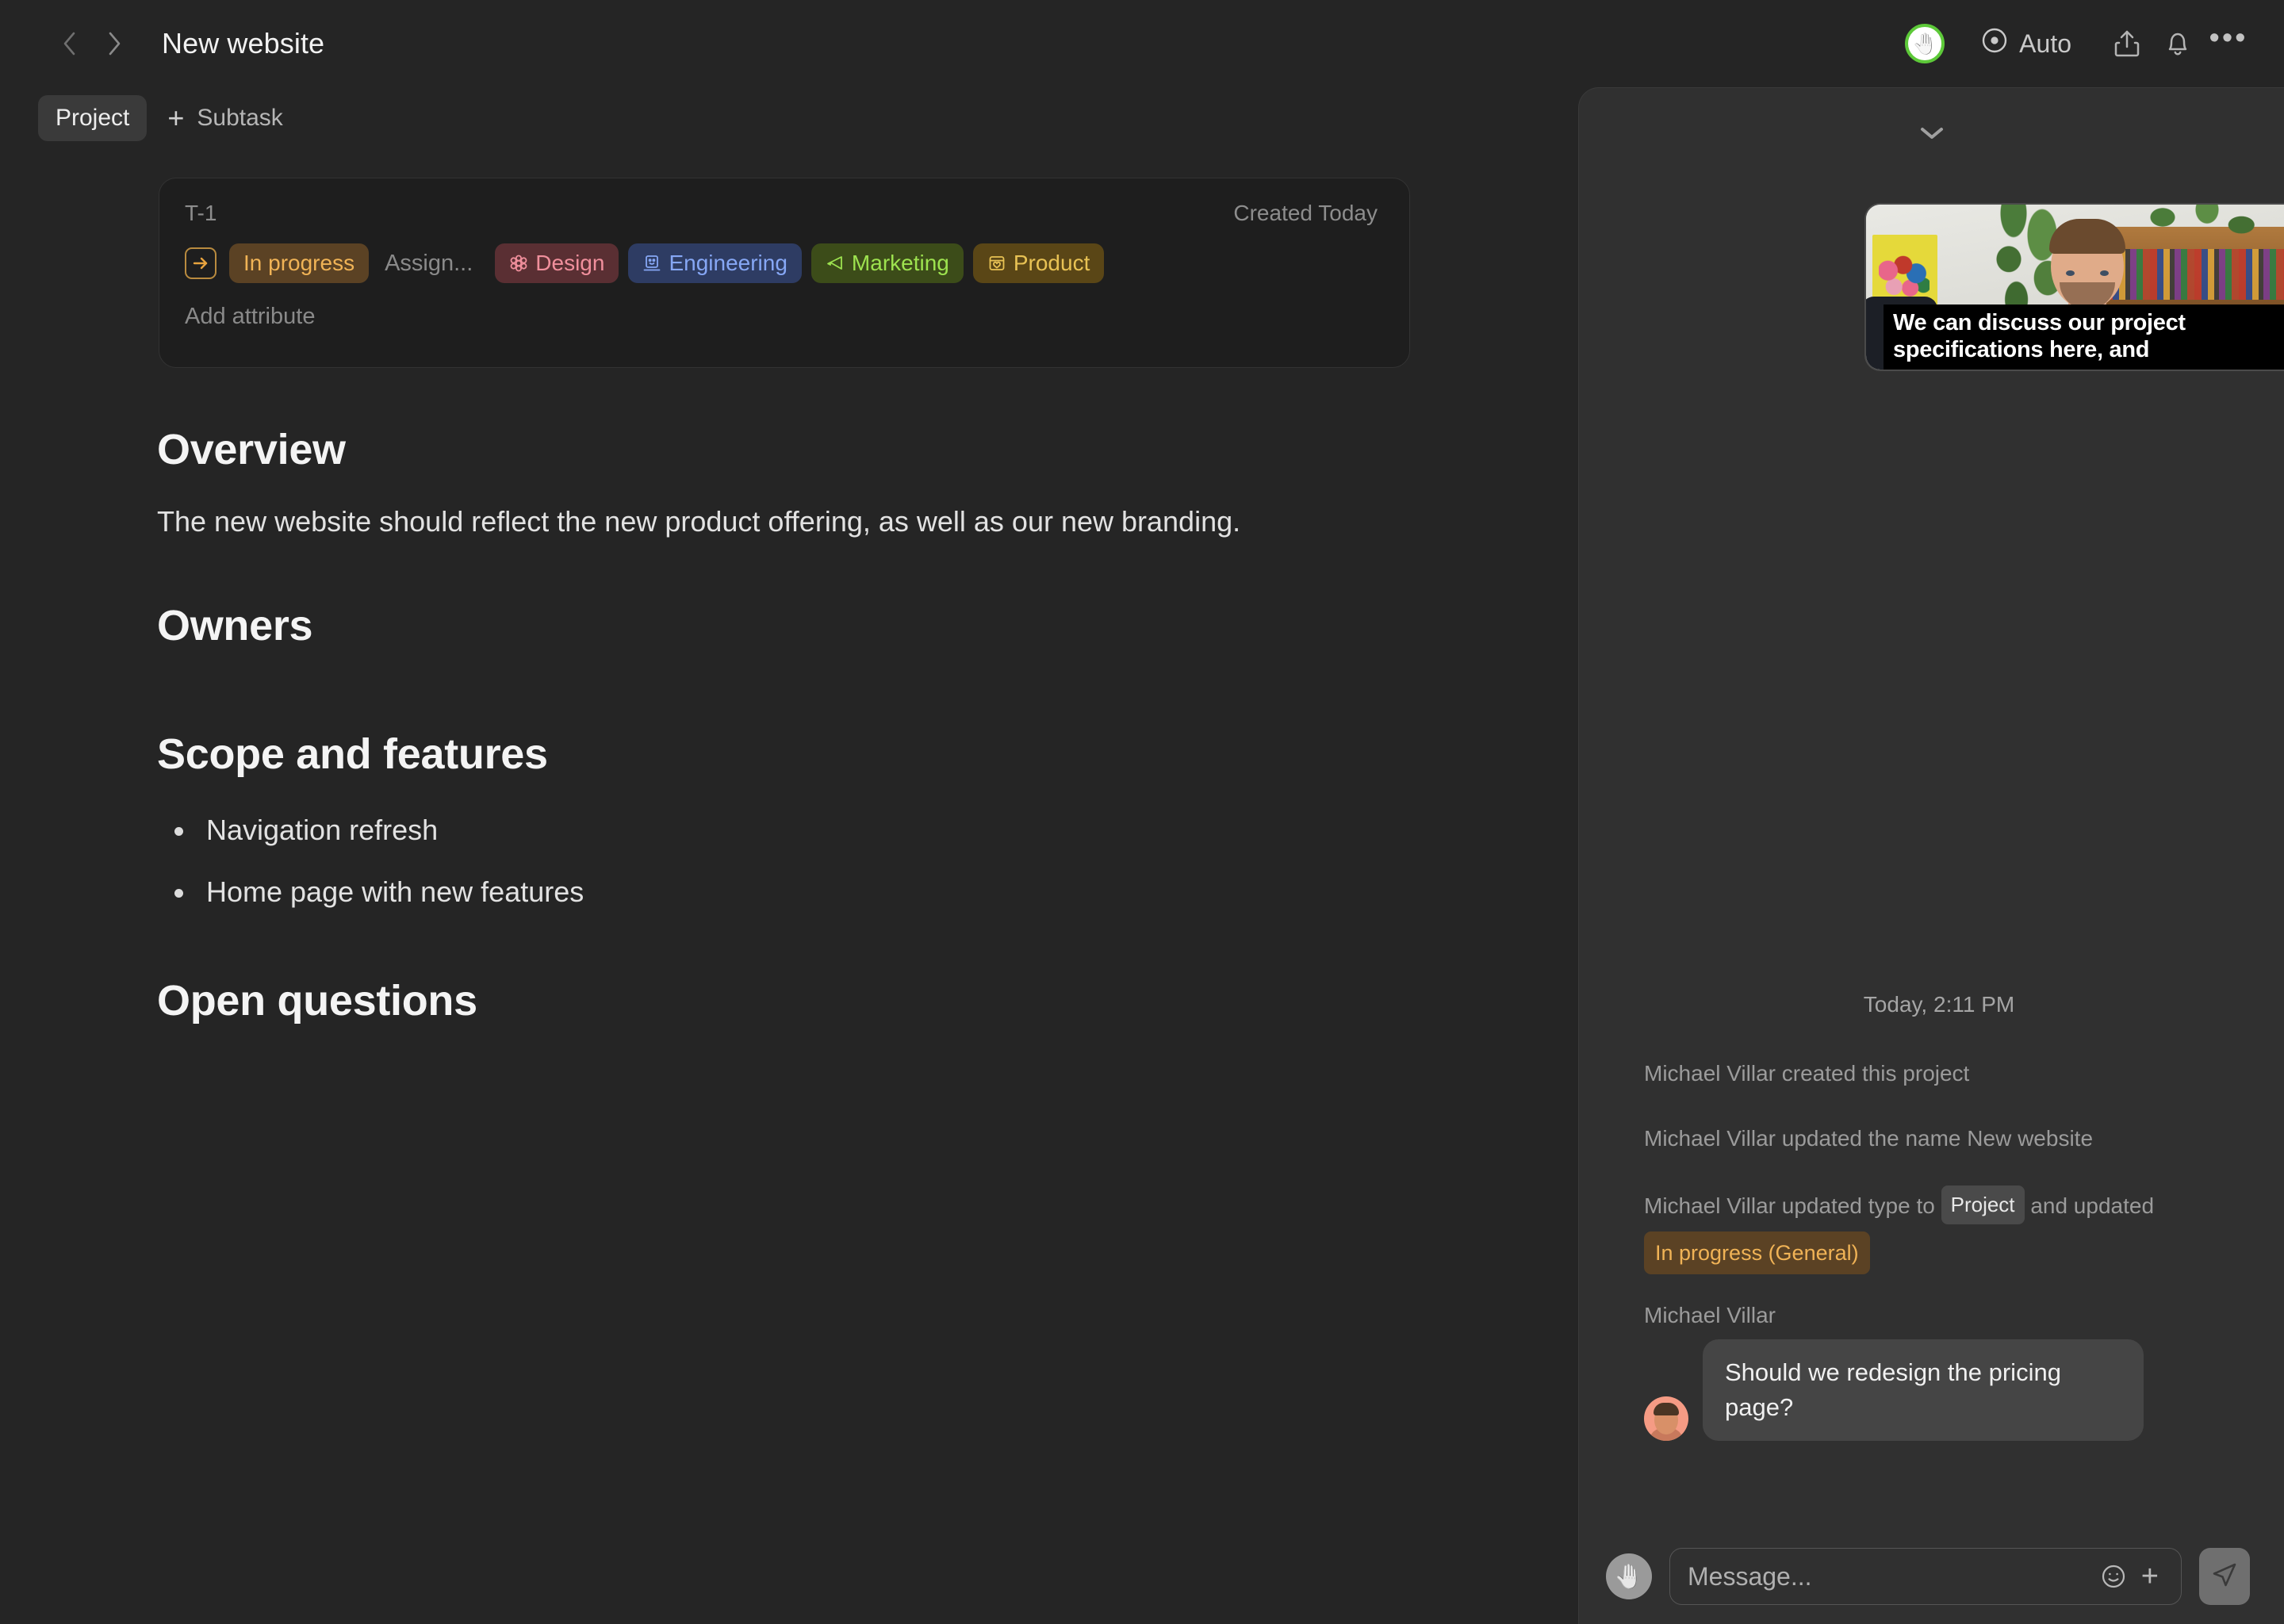 This screenshot has height=1624, width=2284. Describe the element at coordinates (1939, 1004) in the screenshot. I see `chat-timestamp: Today, 2:11 PM` at that location.